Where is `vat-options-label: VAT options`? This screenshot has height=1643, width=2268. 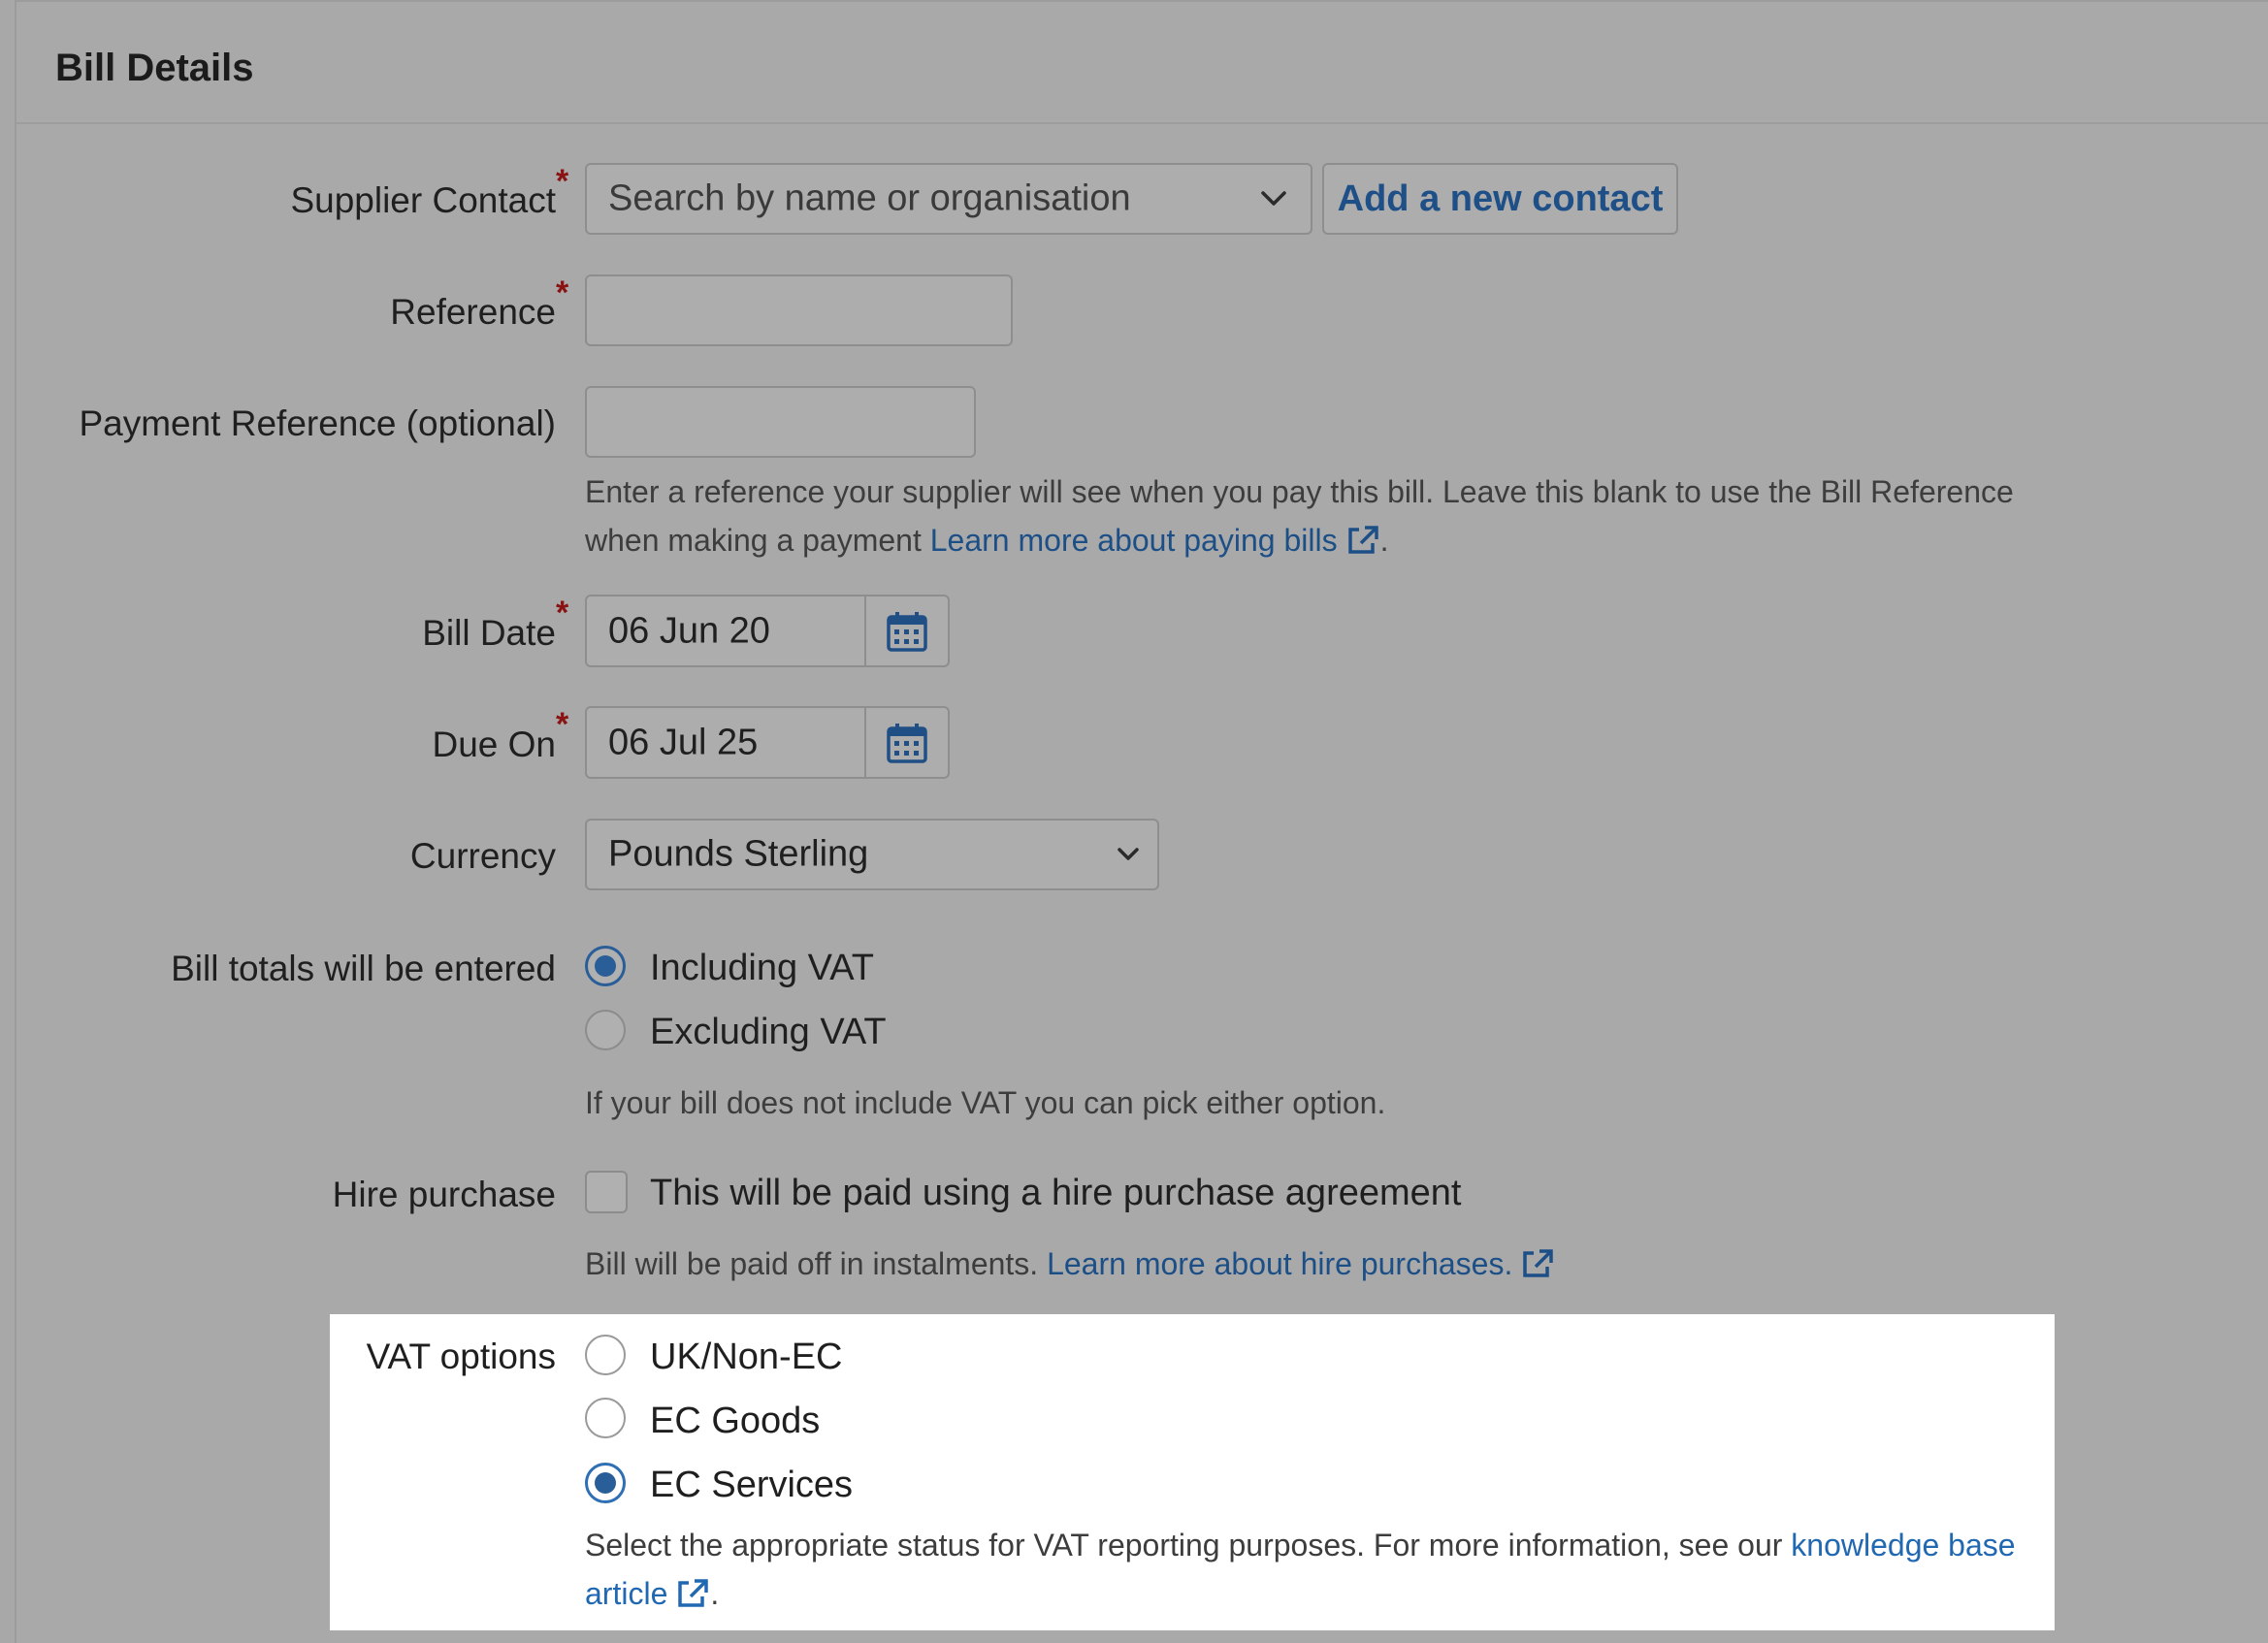
vat-options-label: VAT options is located at coordinates (461, 1356).